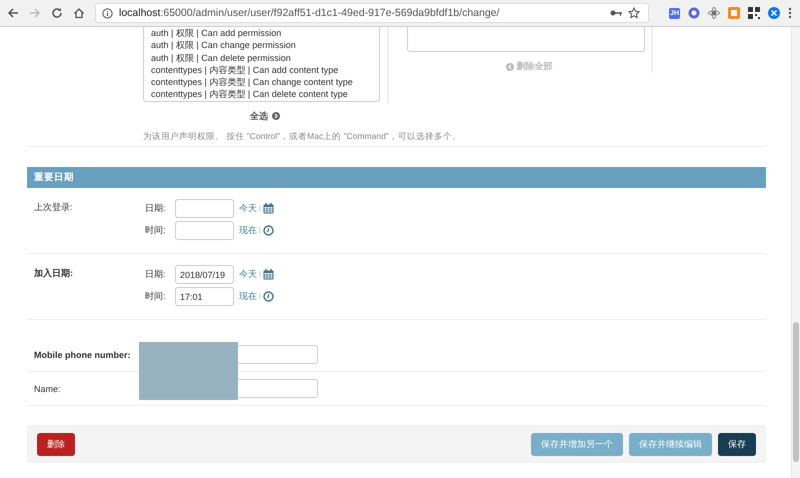  Describe the element at coordinates (634, 13) in the screenshot. I see `star-icon` at that location.